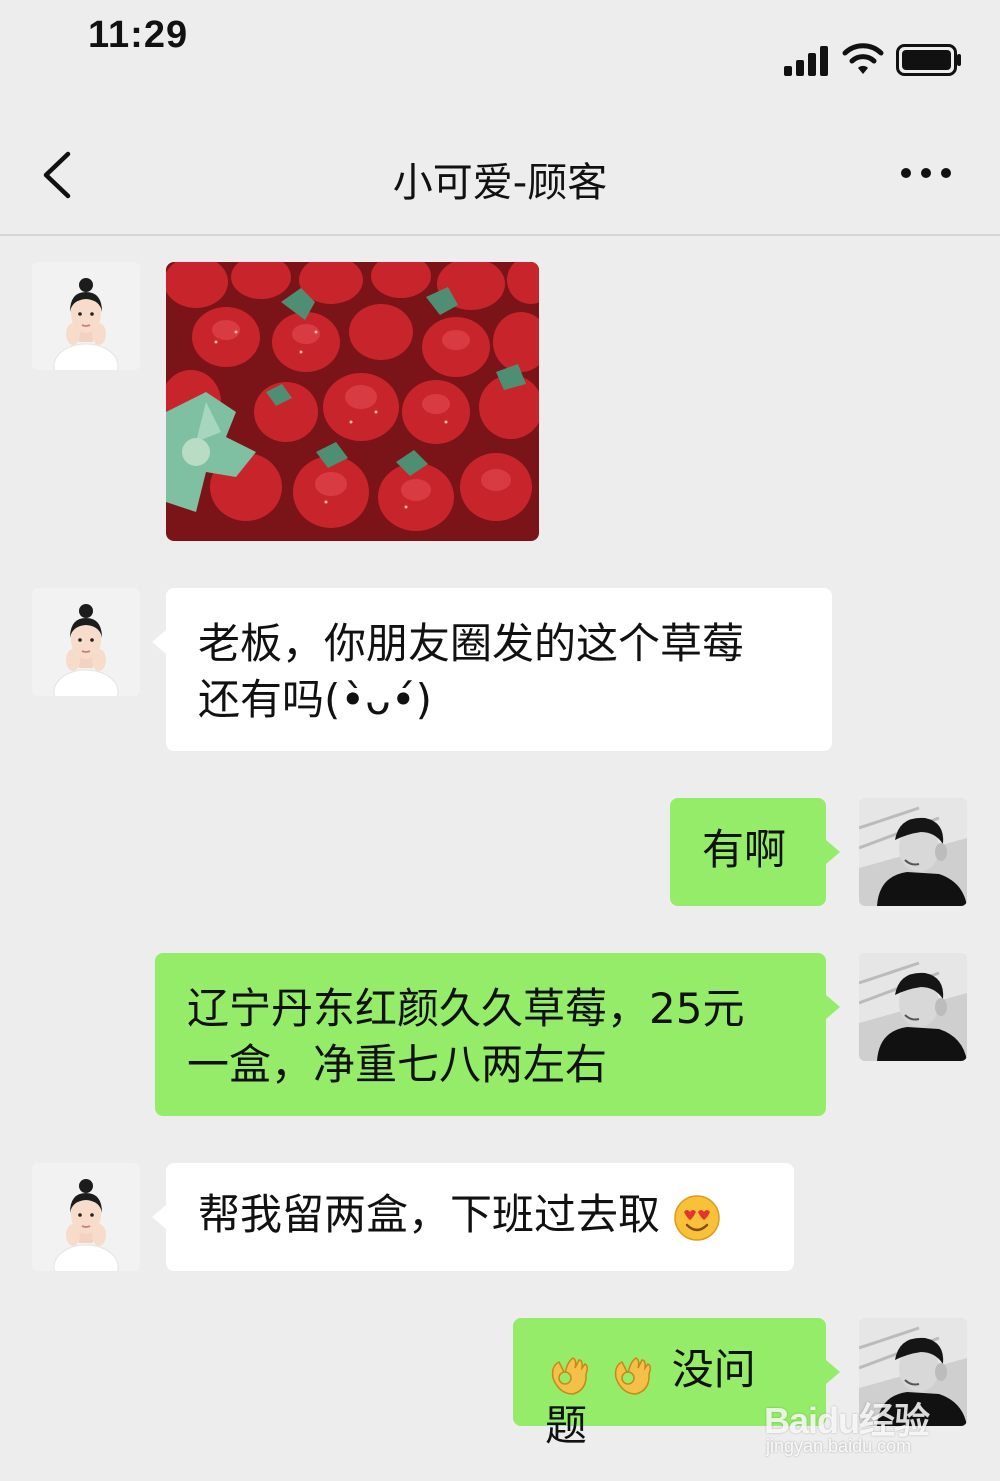 Image resolution: width=1000 pixels, height=1481 pixels. Describe the element at coordinates (500, 55) in the screenshot. I see `status-bar: 11:29` at that location.